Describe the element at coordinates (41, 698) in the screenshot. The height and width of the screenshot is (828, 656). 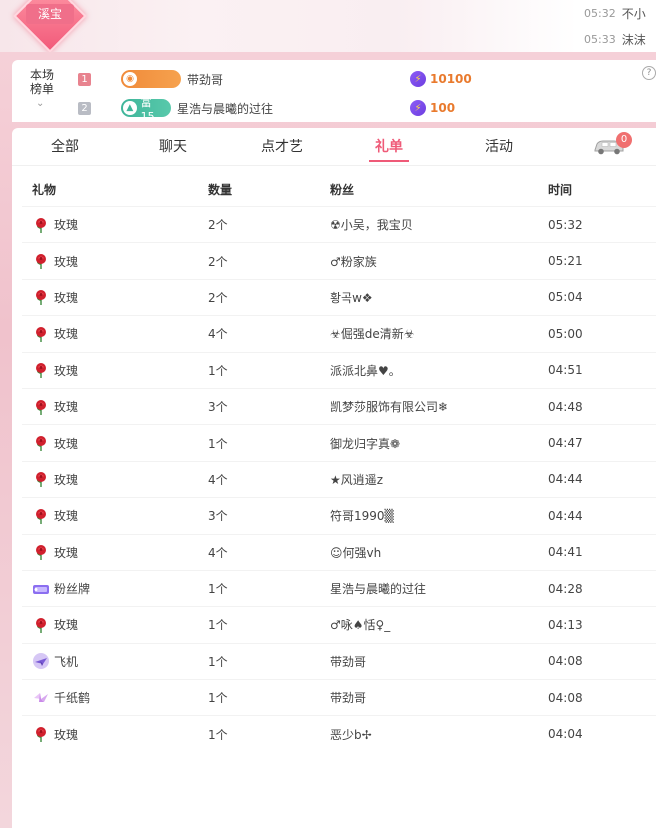
I see `paper-crane-icon` at that location.